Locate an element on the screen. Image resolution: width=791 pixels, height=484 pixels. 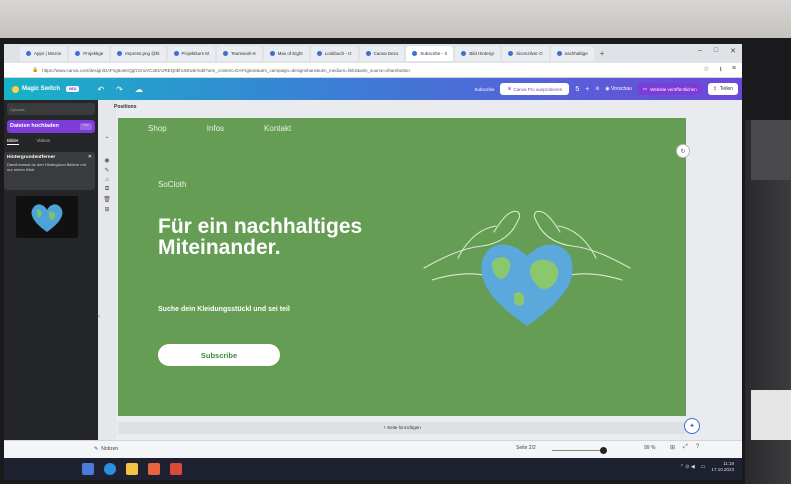
page-indicator: Seite 2/2 is located at coordinates (526, 448).